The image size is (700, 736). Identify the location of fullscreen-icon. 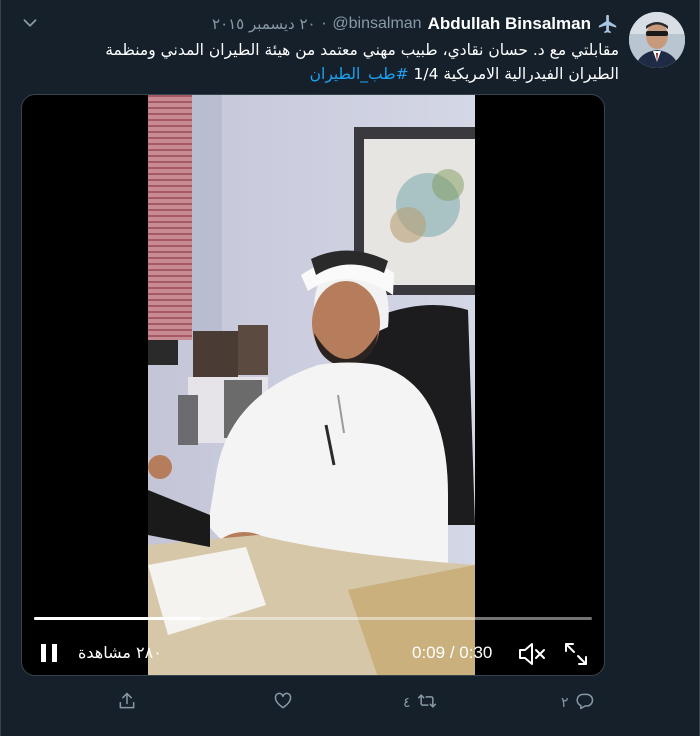
(576, 654).